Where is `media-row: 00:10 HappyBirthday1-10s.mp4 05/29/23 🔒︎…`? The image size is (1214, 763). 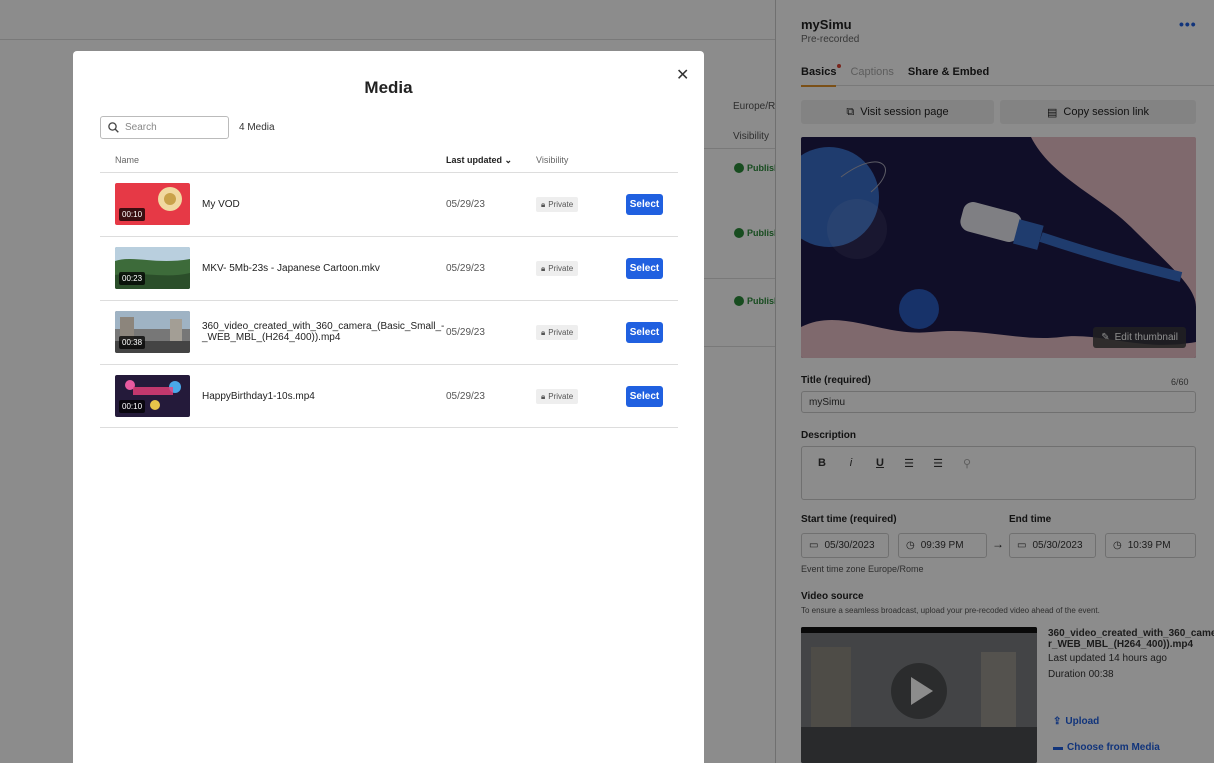 media-row: 00:10 HappyBirthday1-10s.mp4 05/29/23 🔒︎… is located at coordinates (389, 396).